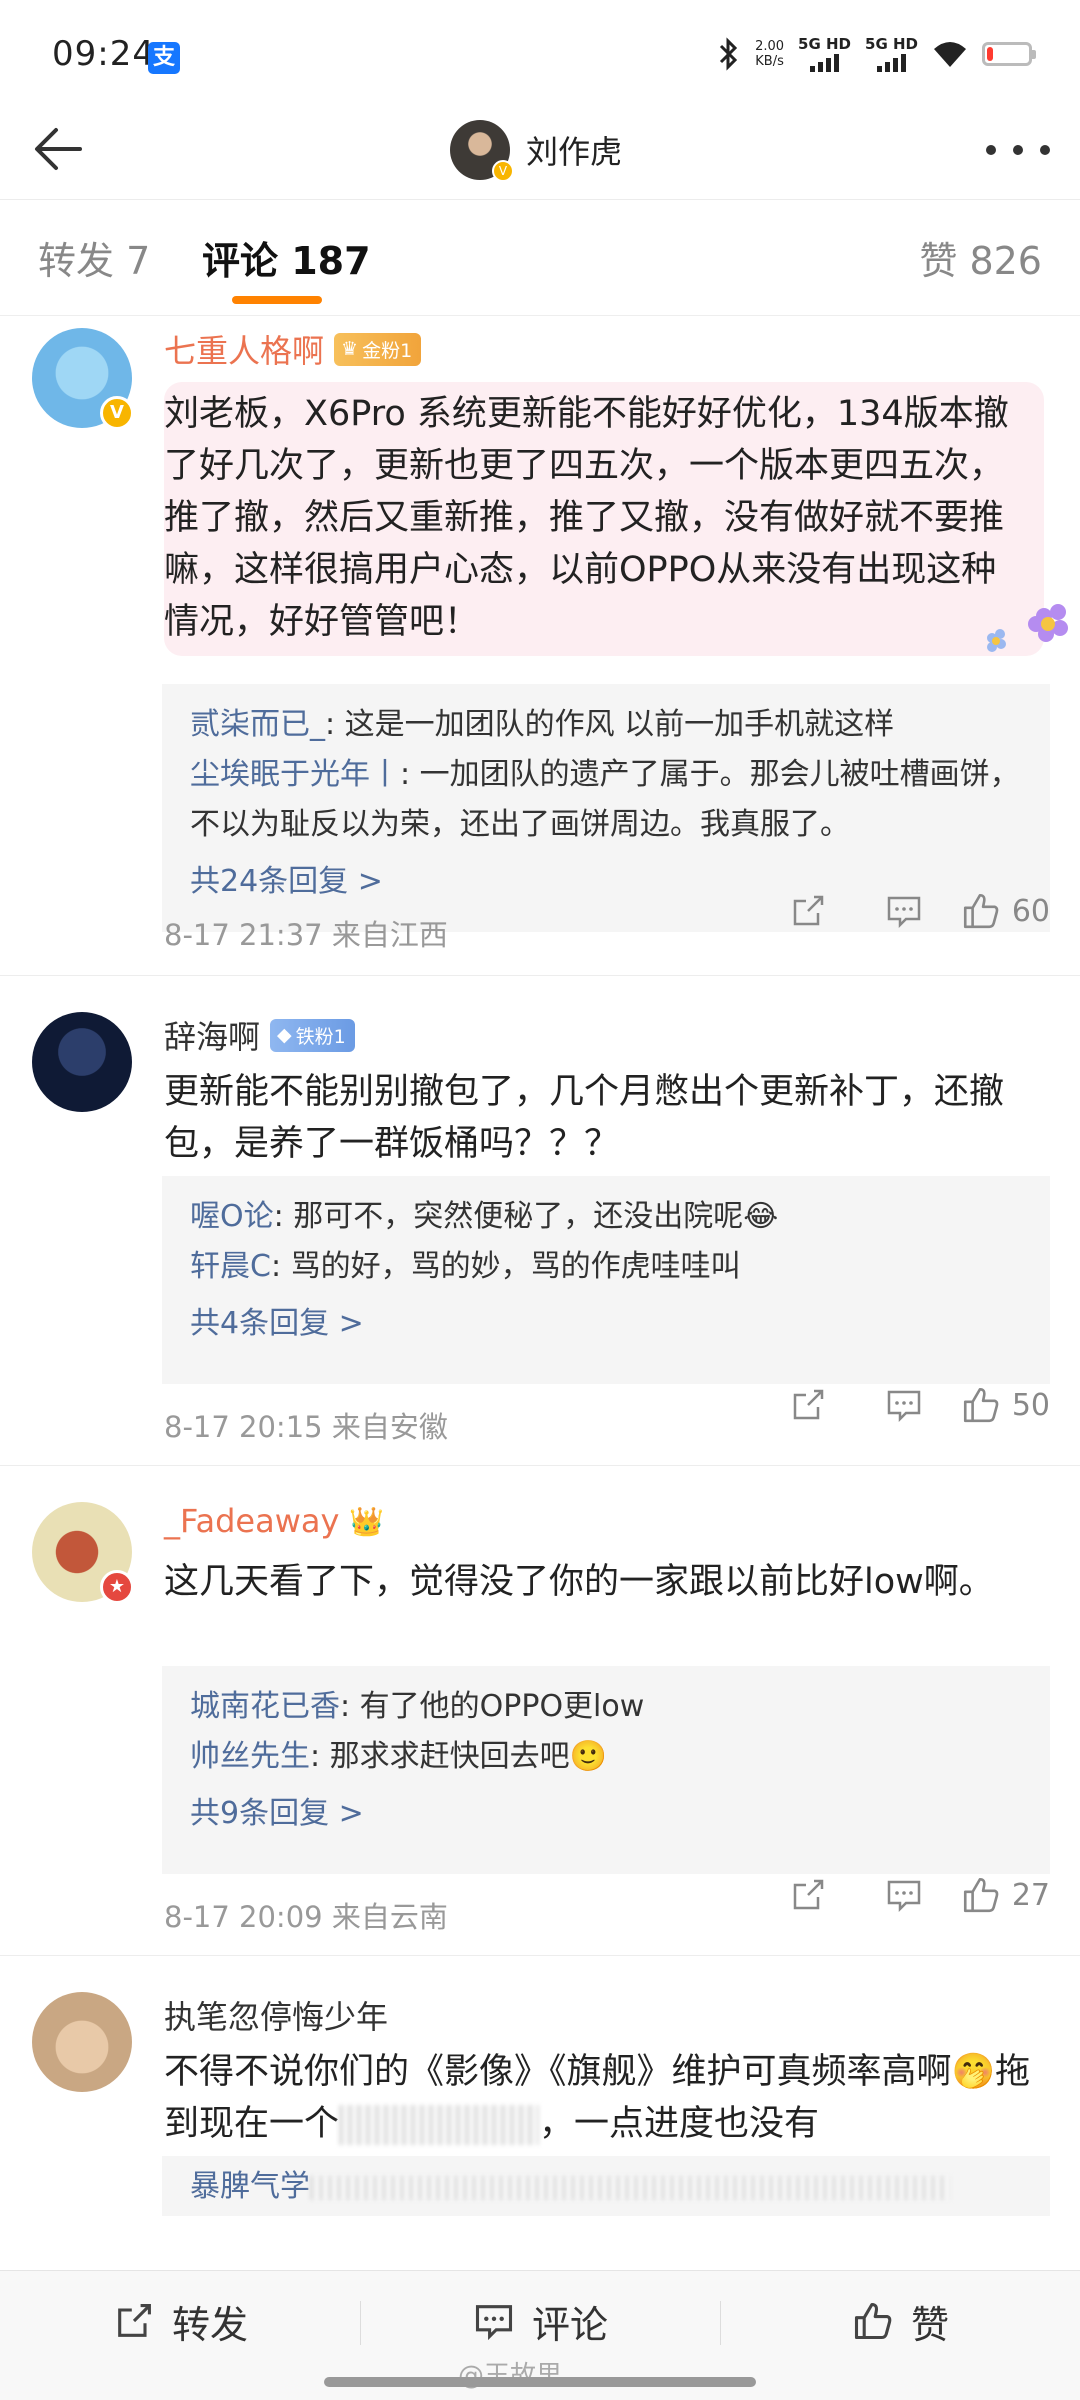  I want to click on reply-item: 贰柒而已_: 这是一加团队的作风 以前一加手机就这样, so click(606, 725).